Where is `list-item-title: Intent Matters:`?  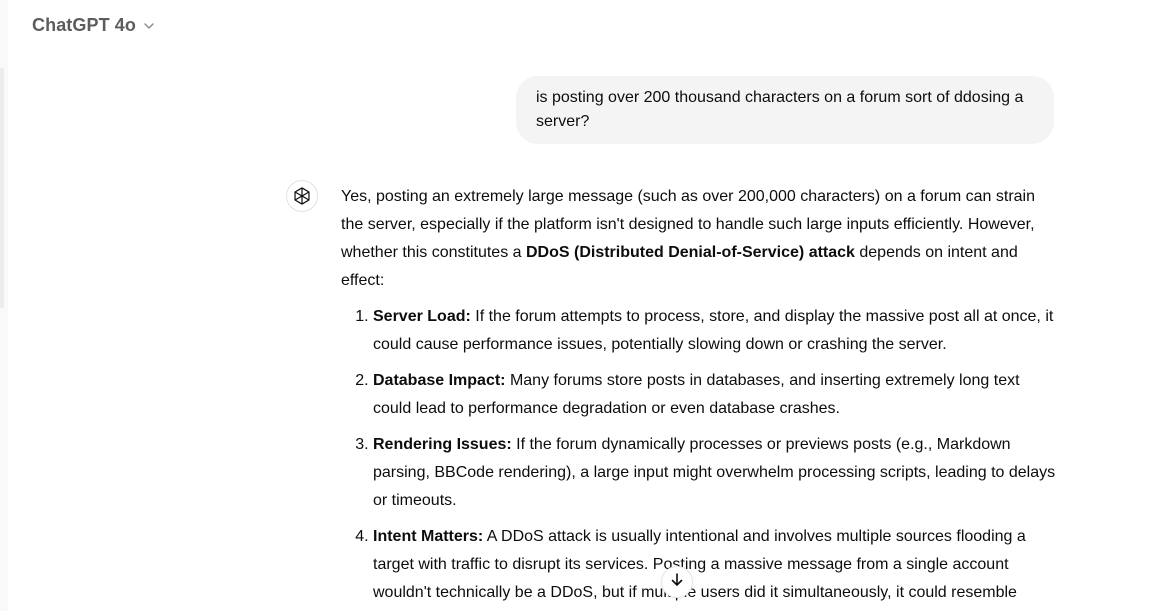
list-item-title: Intent Matters: is located at coordinates (428, 536).